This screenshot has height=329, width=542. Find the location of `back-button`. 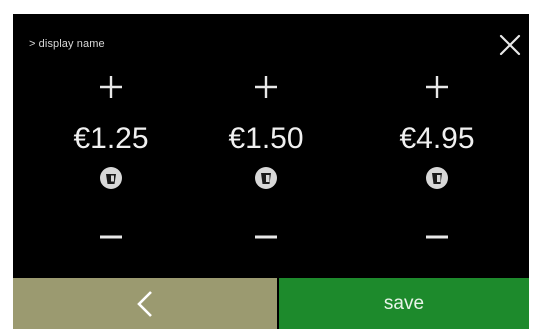

back-button is located at coordinates (145, 303).